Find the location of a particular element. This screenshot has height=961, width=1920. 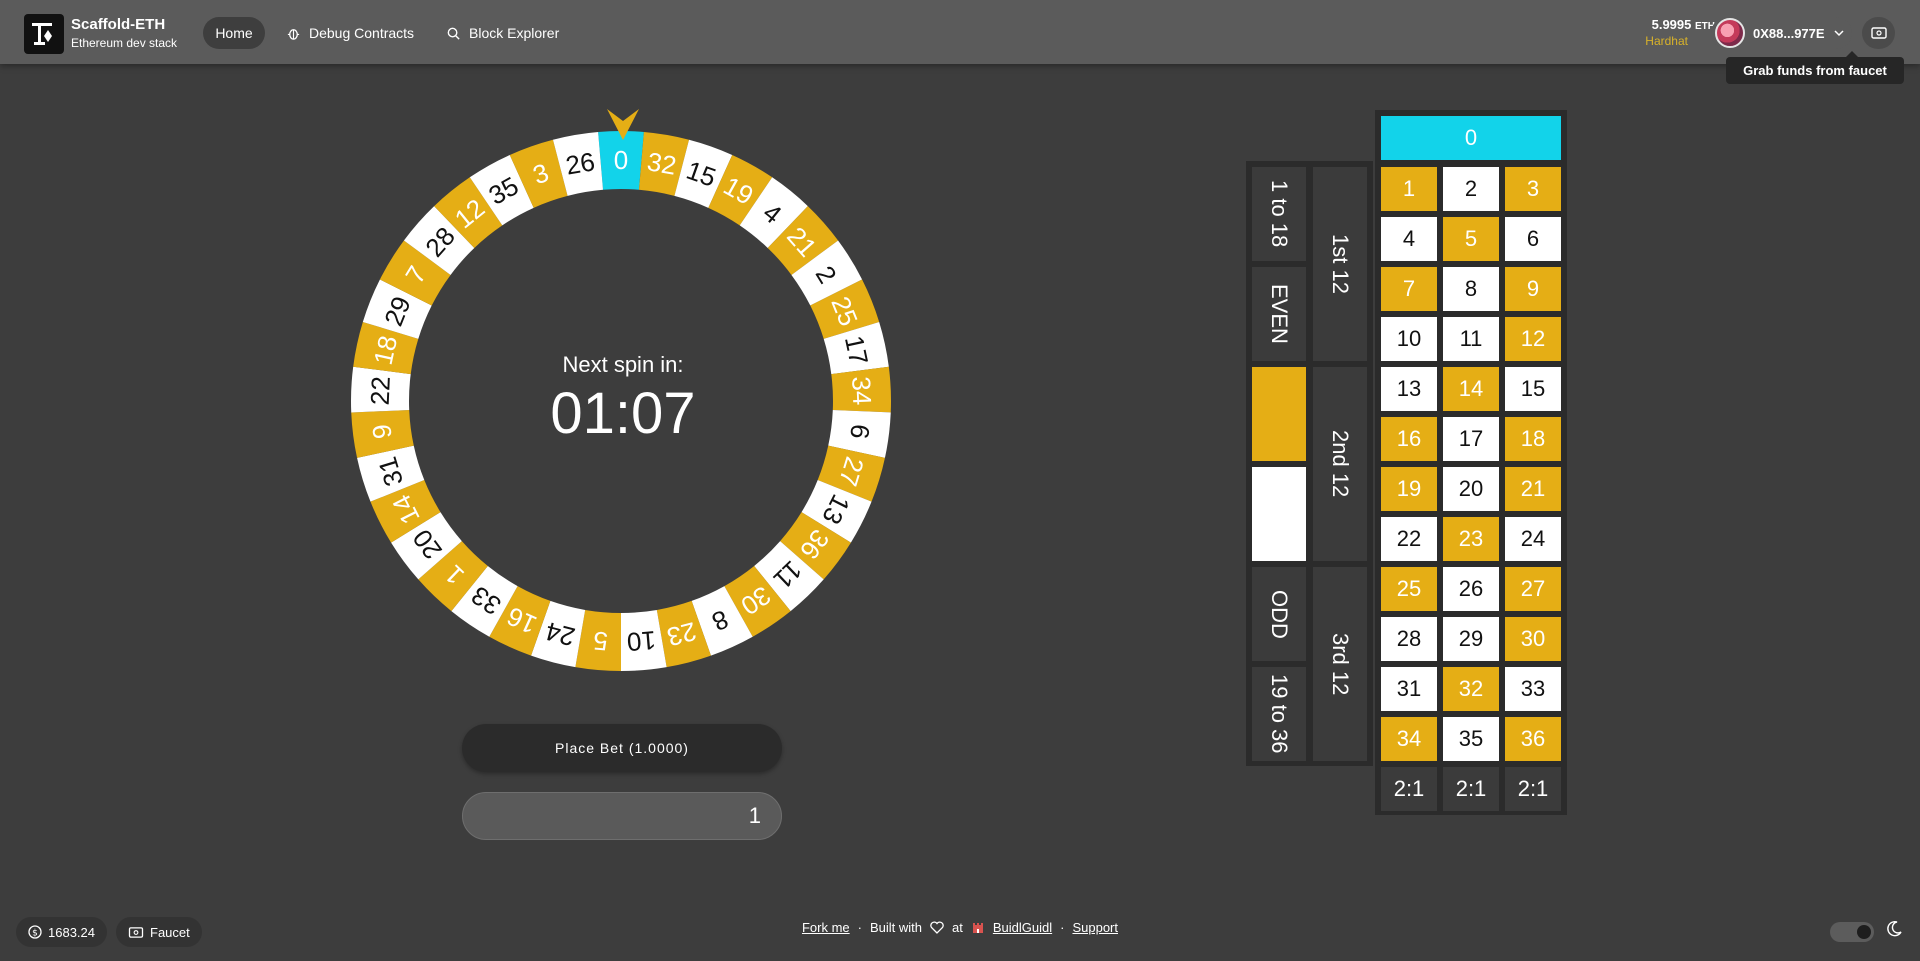

account-dropdown-button: 0X88...977E is located at coordinates (1781, 33).